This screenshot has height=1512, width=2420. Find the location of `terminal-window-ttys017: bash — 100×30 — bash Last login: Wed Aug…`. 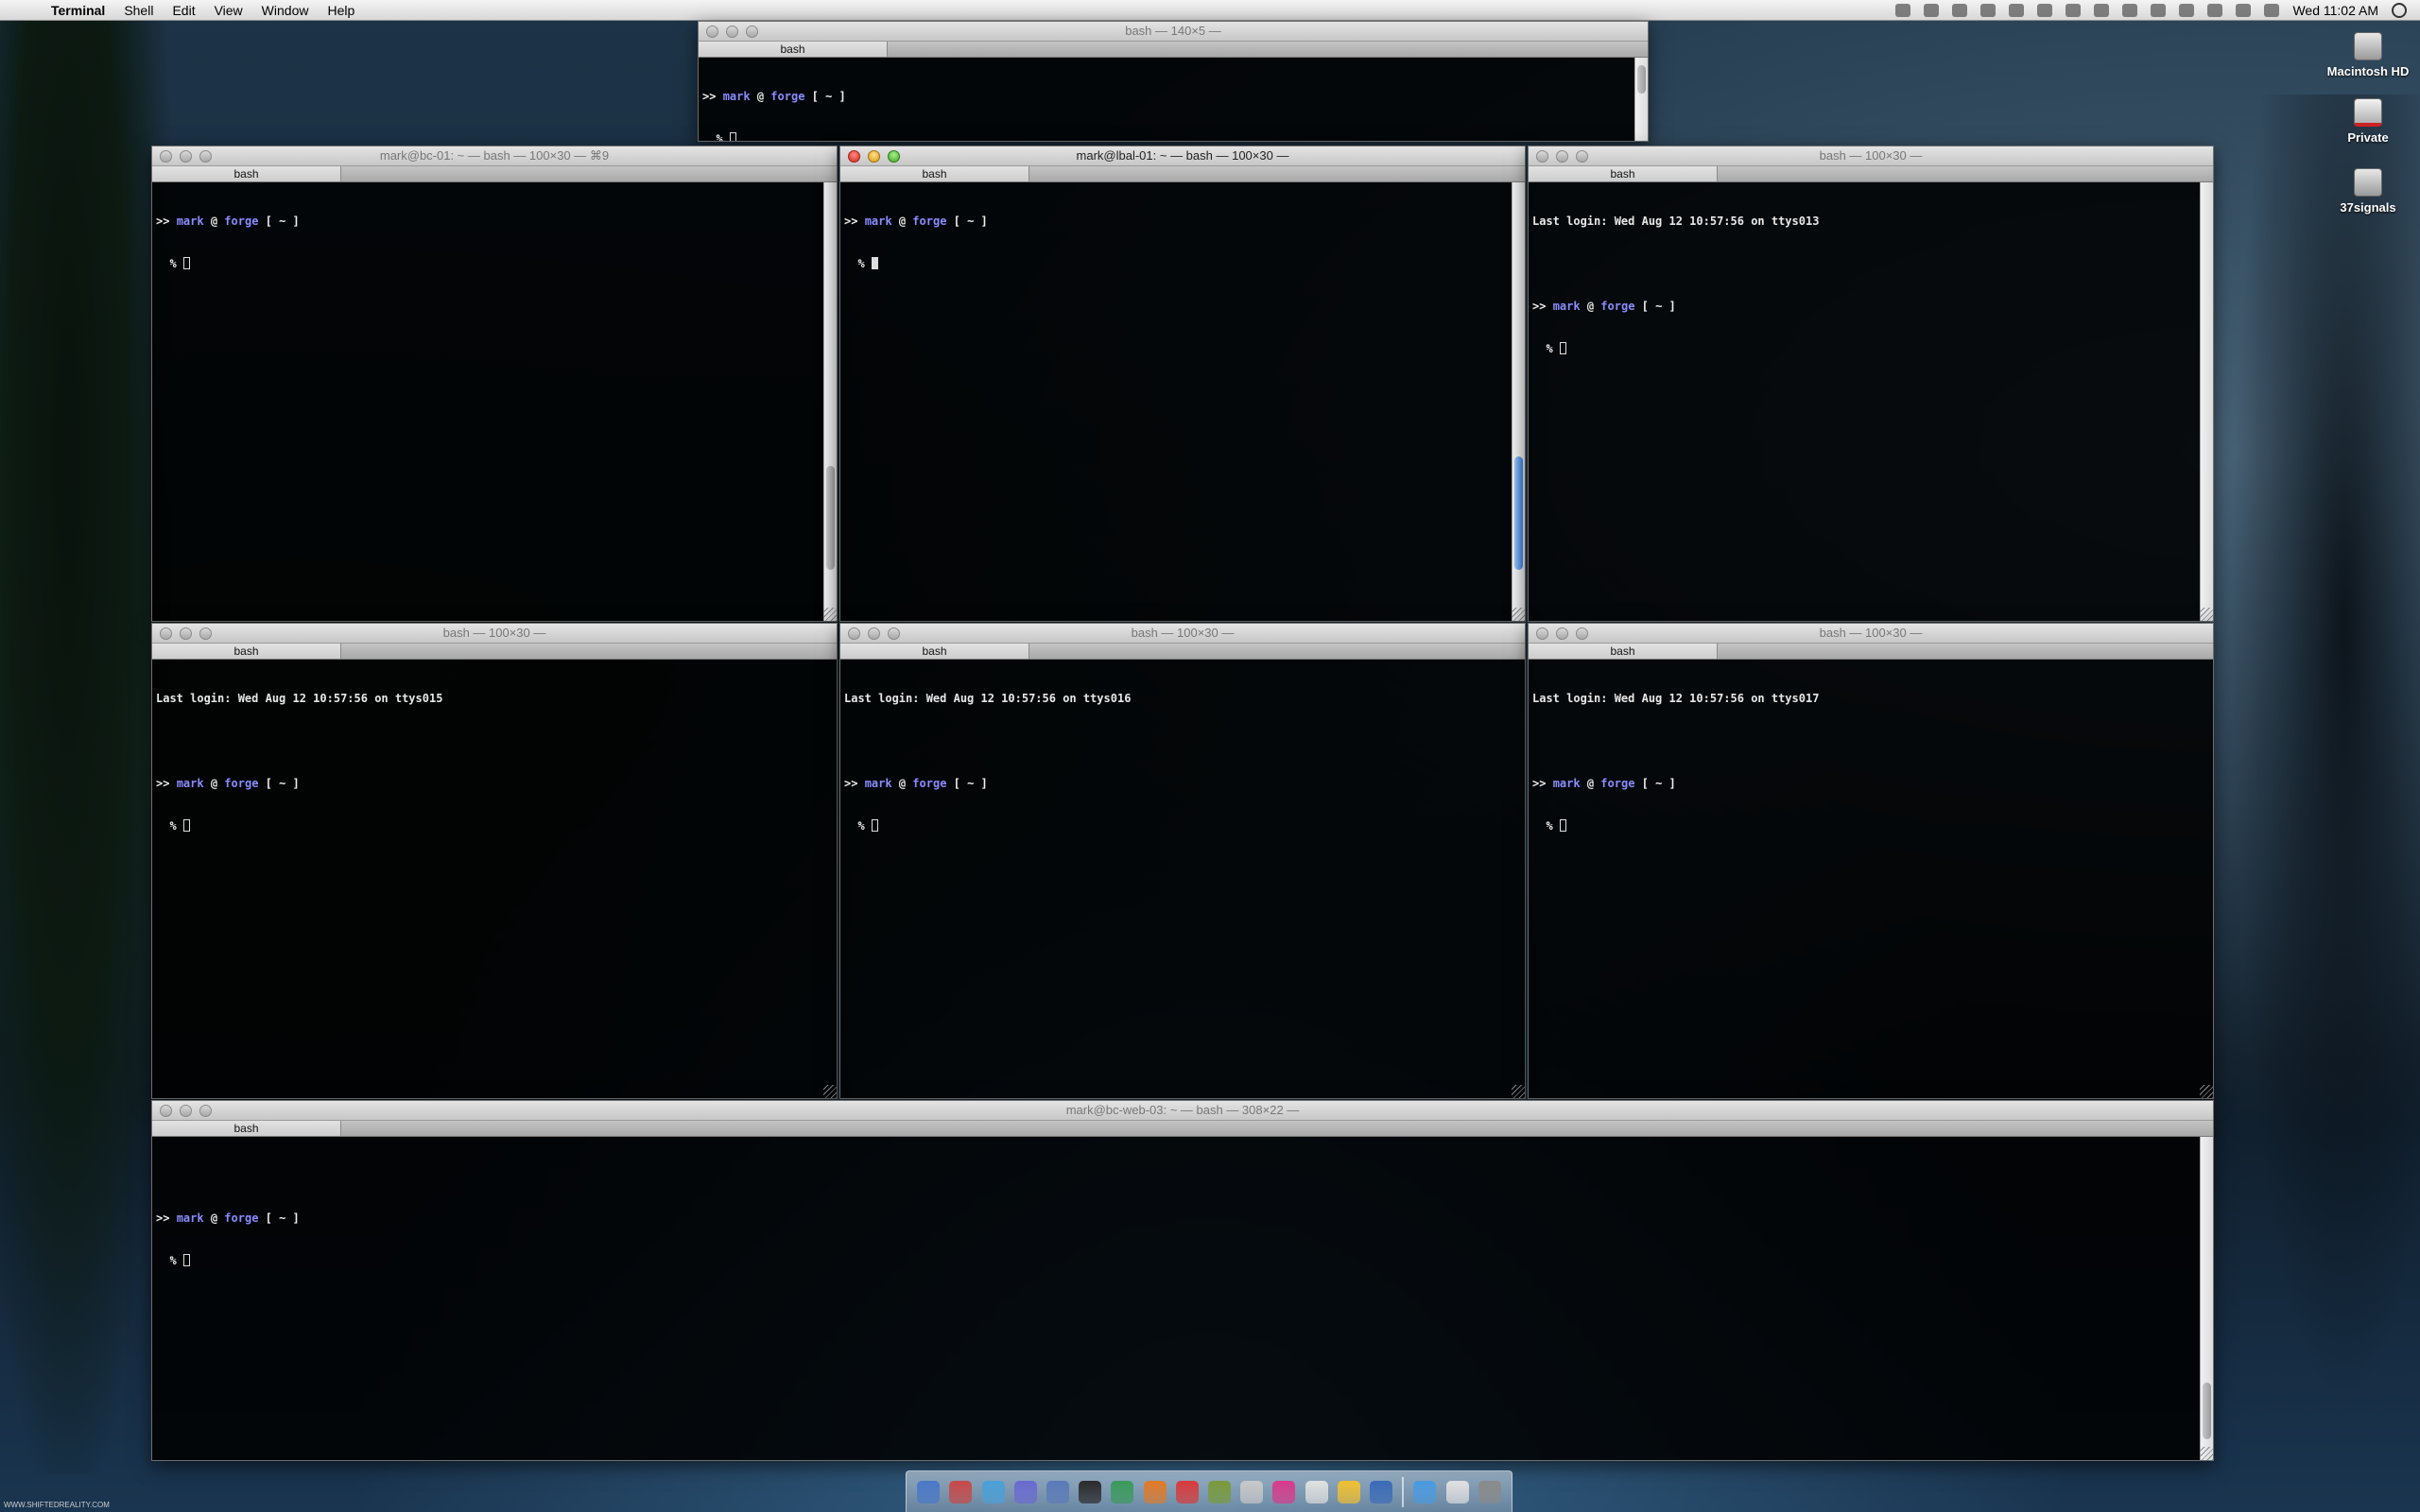

terminal-window-ttys017: bash — 100×30 — bash Last login: Wed Aug… is located at coordinates (1871, 861).